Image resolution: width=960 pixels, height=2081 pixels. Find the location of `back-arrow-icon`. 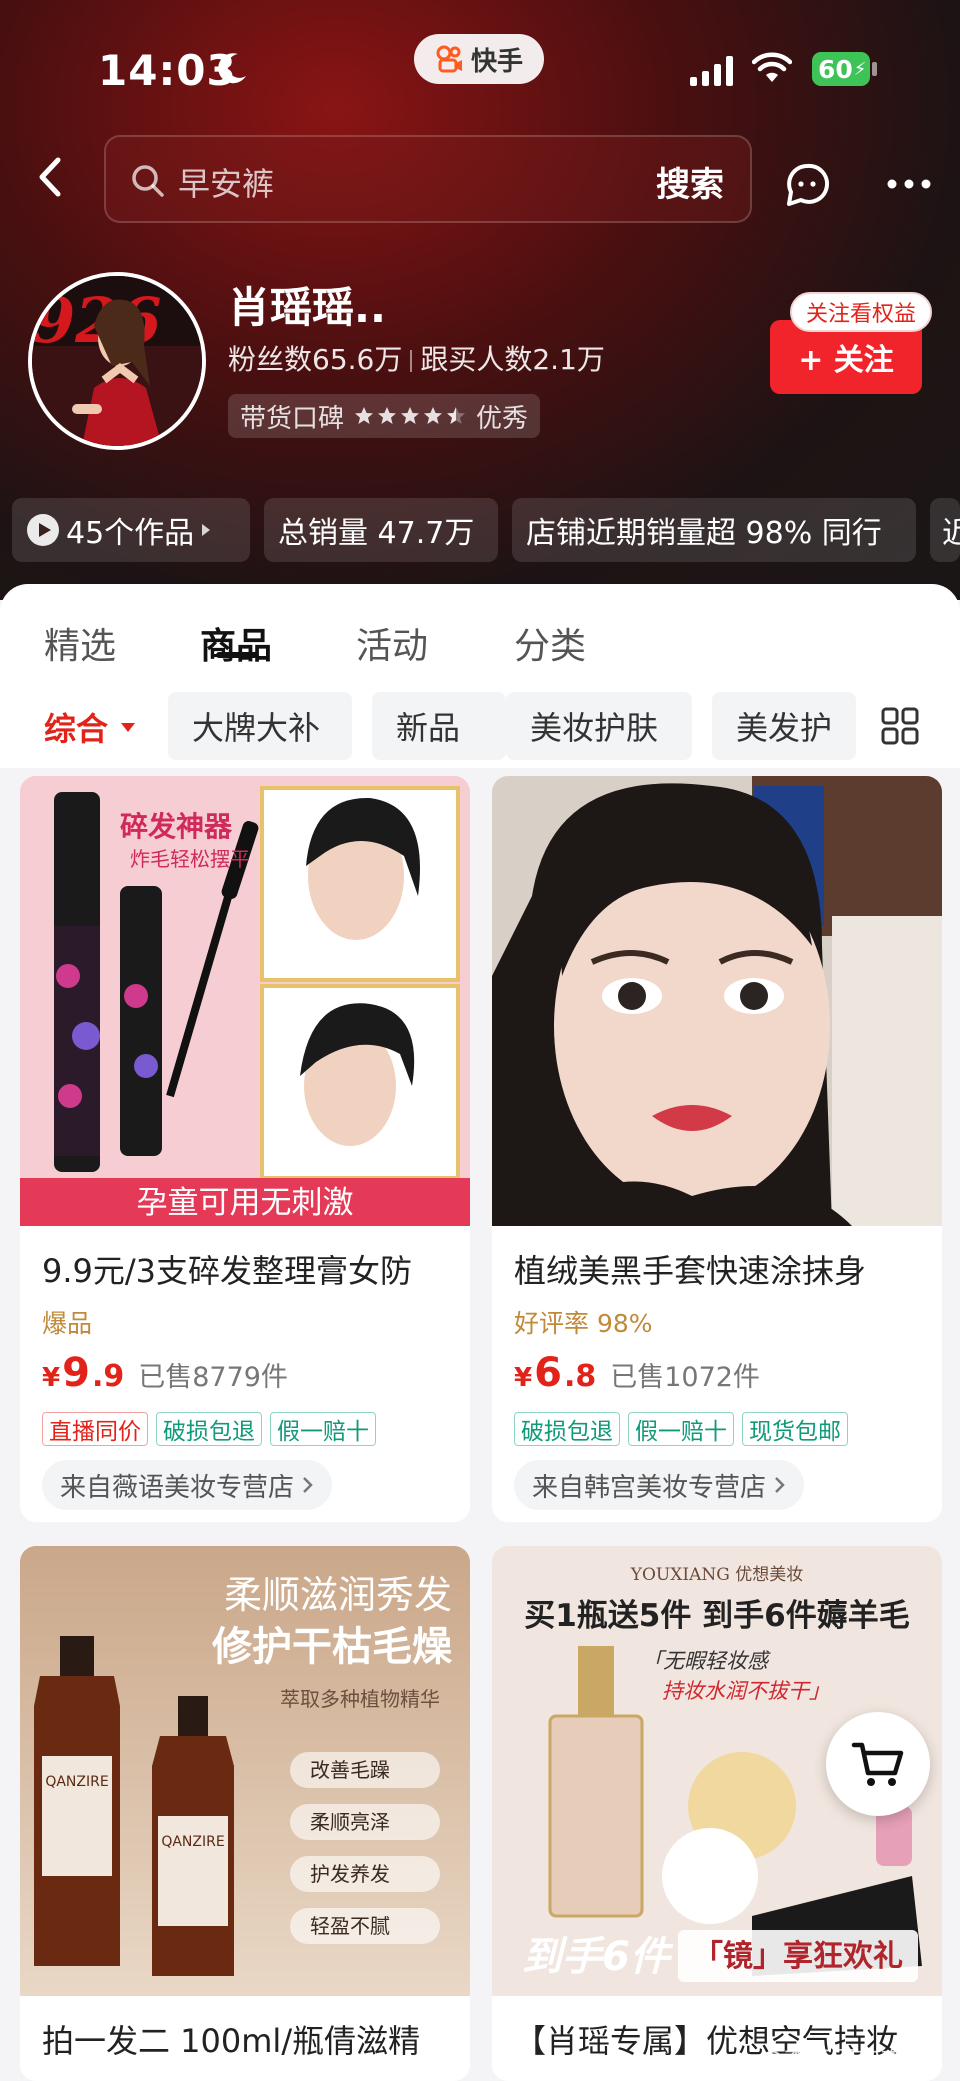

back-arrow-icon is located at coordinates (50, 177).